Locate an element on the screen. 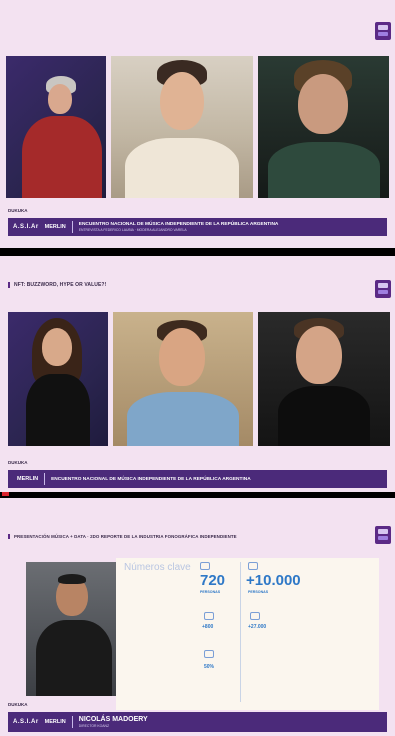 Image resolution: width=395 pixels, height=736 pixels. video-tile-presenter is located at coordinates (73, 629).